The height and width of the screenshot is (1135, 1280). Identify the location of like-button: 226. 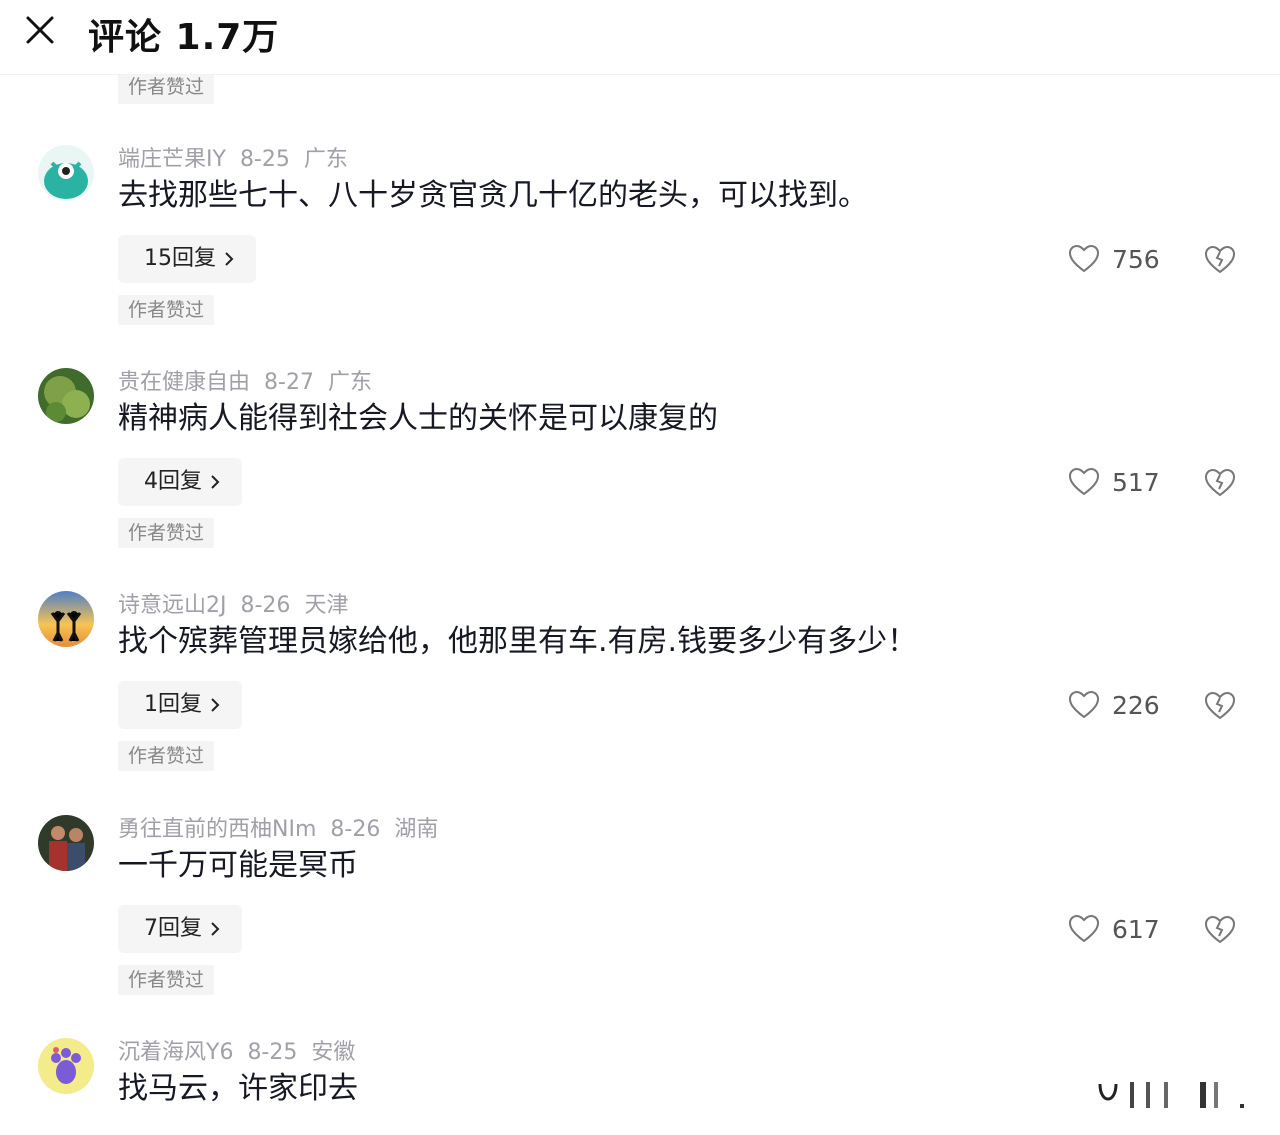
(1114, 705).